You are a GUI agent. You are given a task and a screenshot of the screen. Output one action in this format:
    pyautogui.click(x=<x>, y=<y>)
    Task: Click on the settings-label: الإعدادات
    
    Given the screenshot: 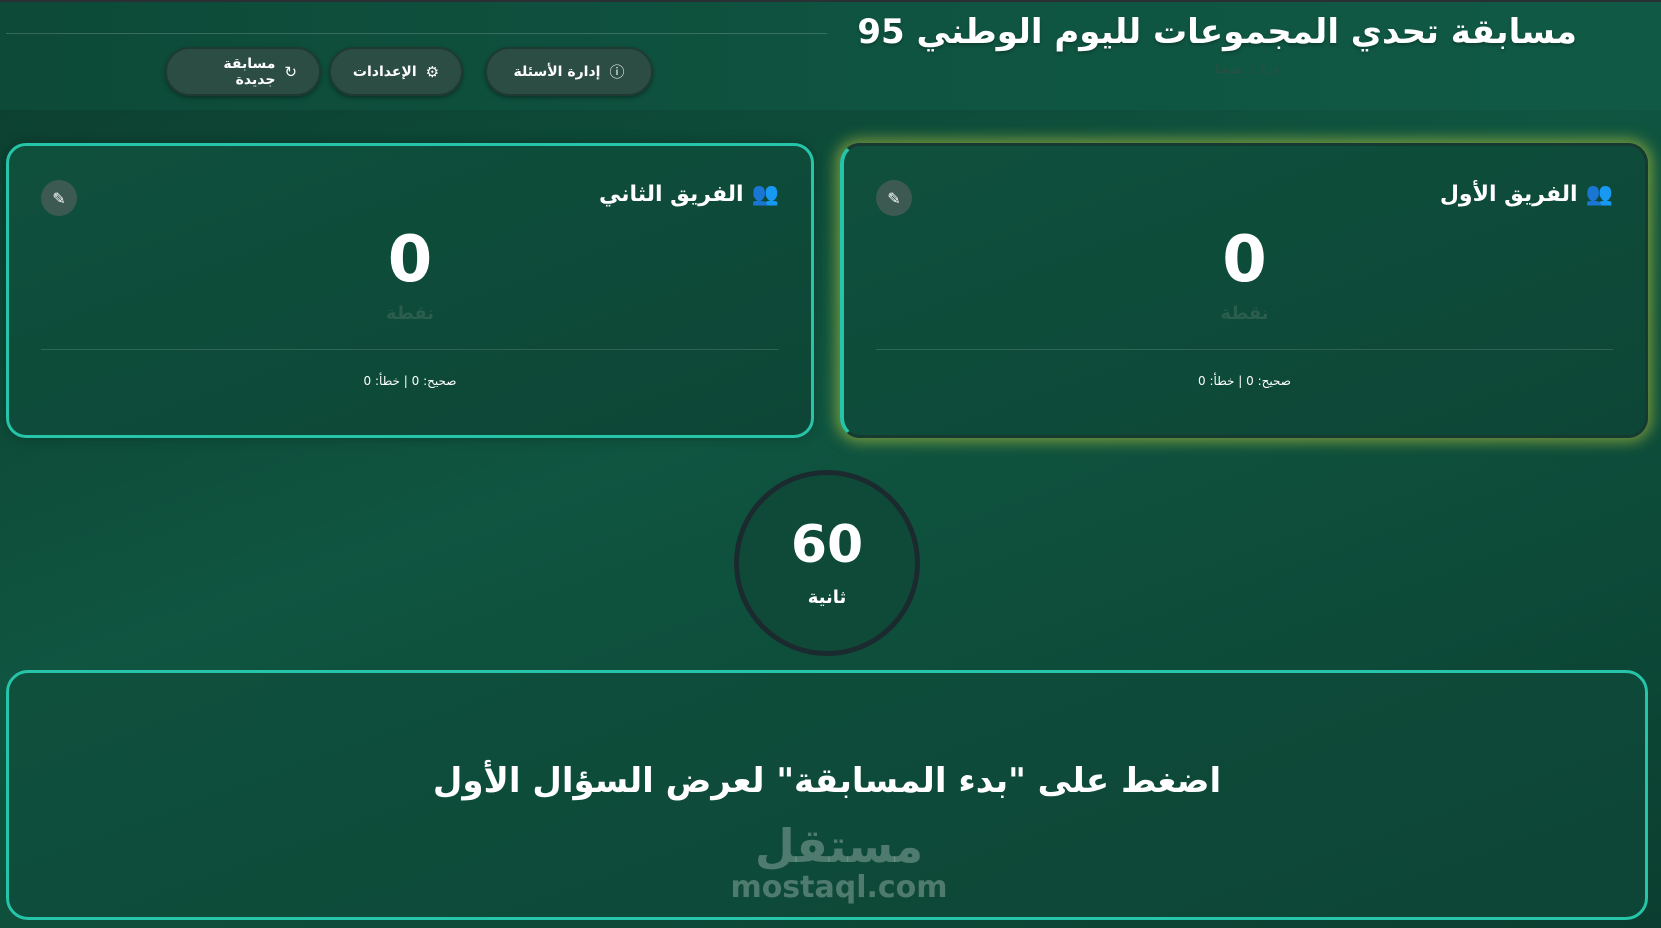 What is the action you would take?
    pyautogui.click(x=384, y=71)
    